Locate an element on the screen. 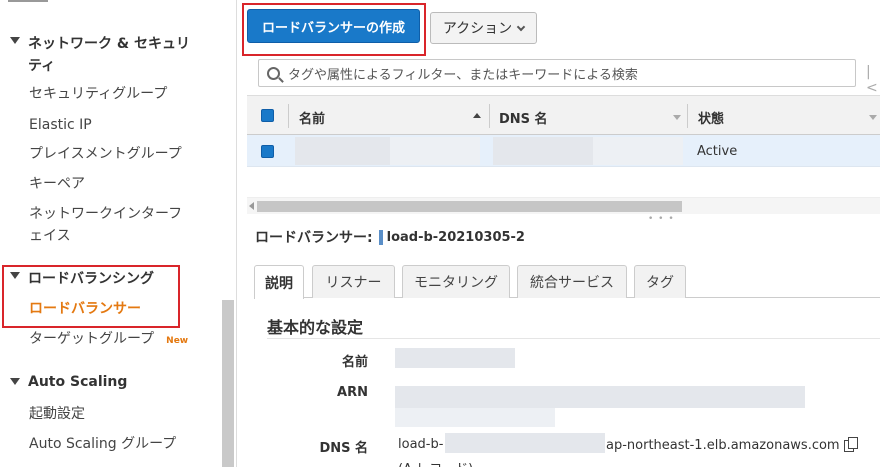  dns-suffix-text: ap-northeast-1.elb.amazonaws.com is located at coordinates (723, 445).